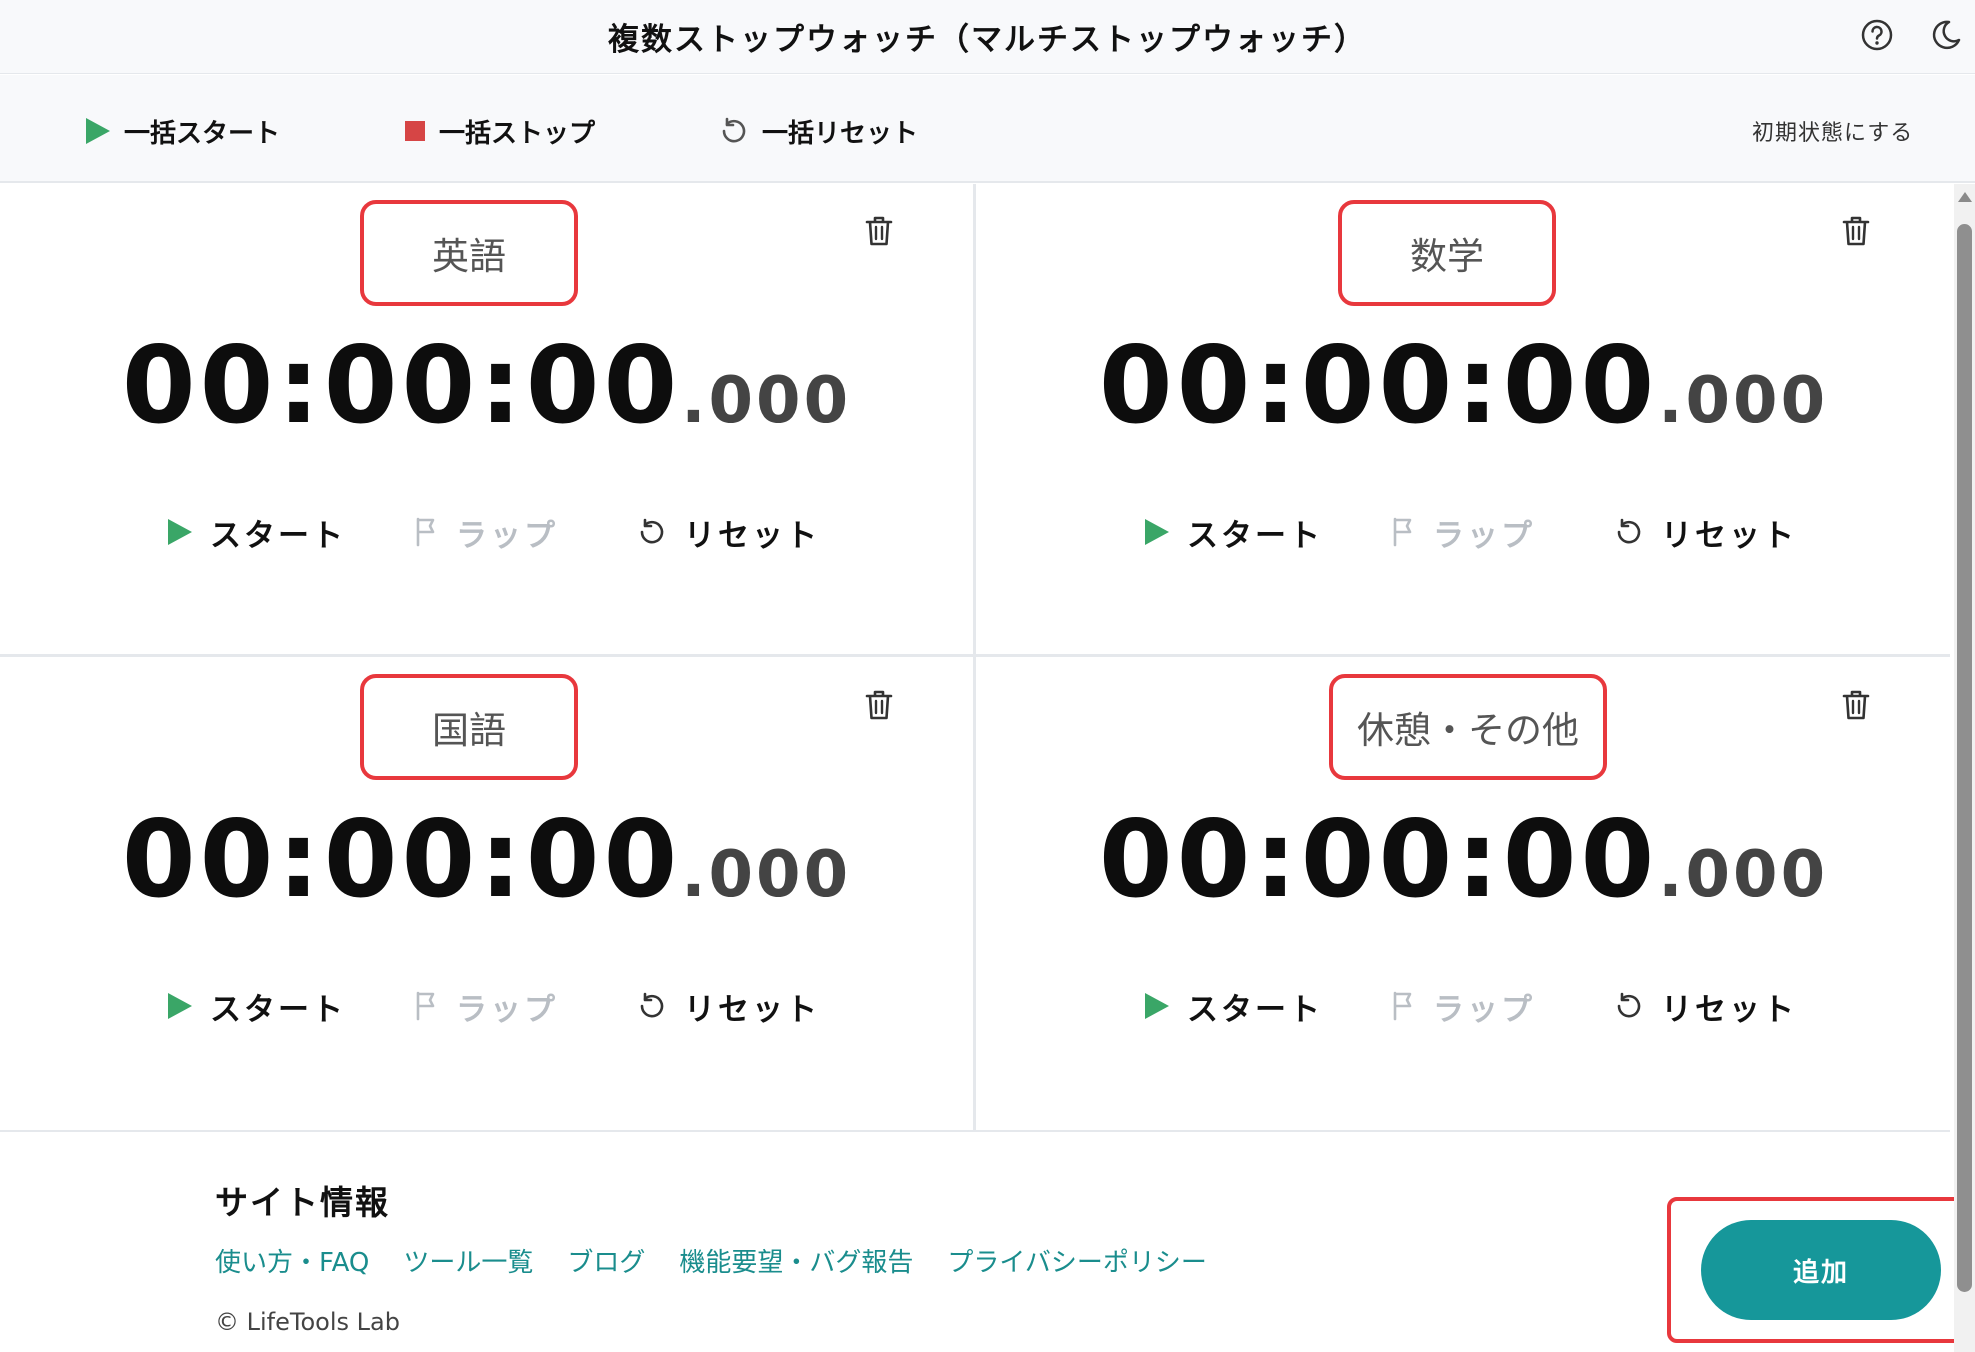 This screenshot has height=1352, width=1975. I want to click on scroll-up-arrow-icon, so click(1965, 197).